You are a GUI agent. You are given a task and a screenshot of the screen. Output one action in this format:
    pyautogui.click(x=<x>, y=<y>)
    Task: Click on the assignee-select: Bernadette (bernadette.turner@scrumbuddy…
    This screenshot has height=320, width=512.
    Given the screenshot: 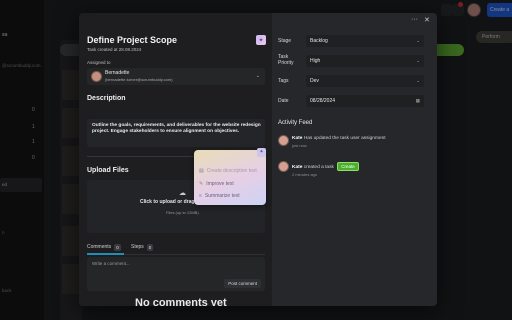 What is the action you would take?
    pyautogui.click(x=176, y=76)
    